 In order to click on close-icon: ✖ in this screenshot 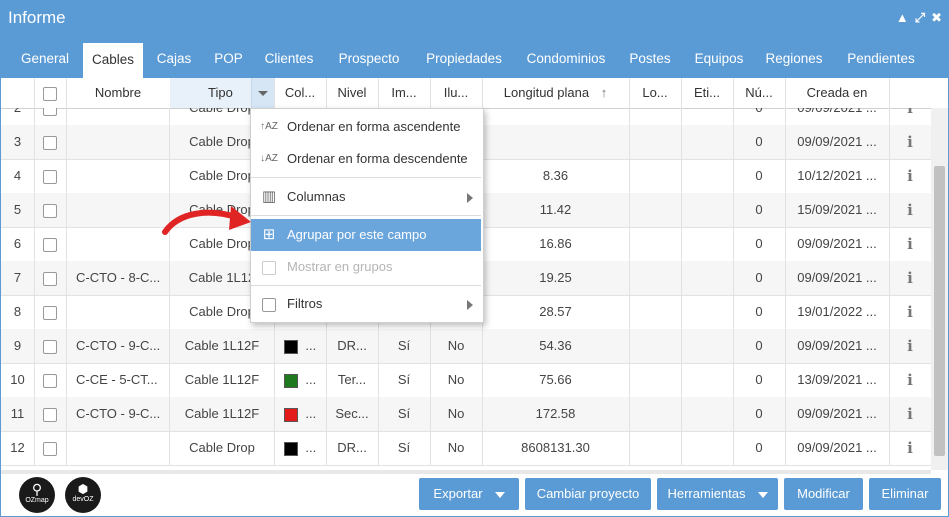, I will do `click(936, 18)`.